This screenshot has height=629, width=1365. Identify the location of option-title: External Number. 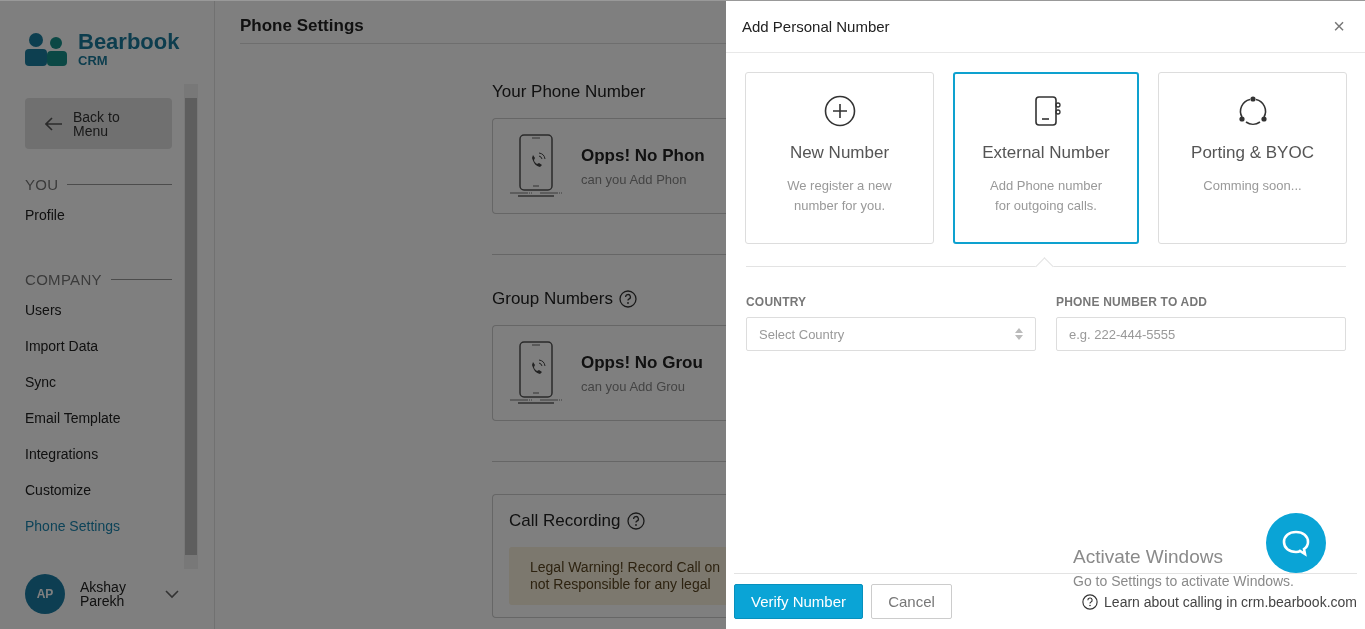
(1046, 153).